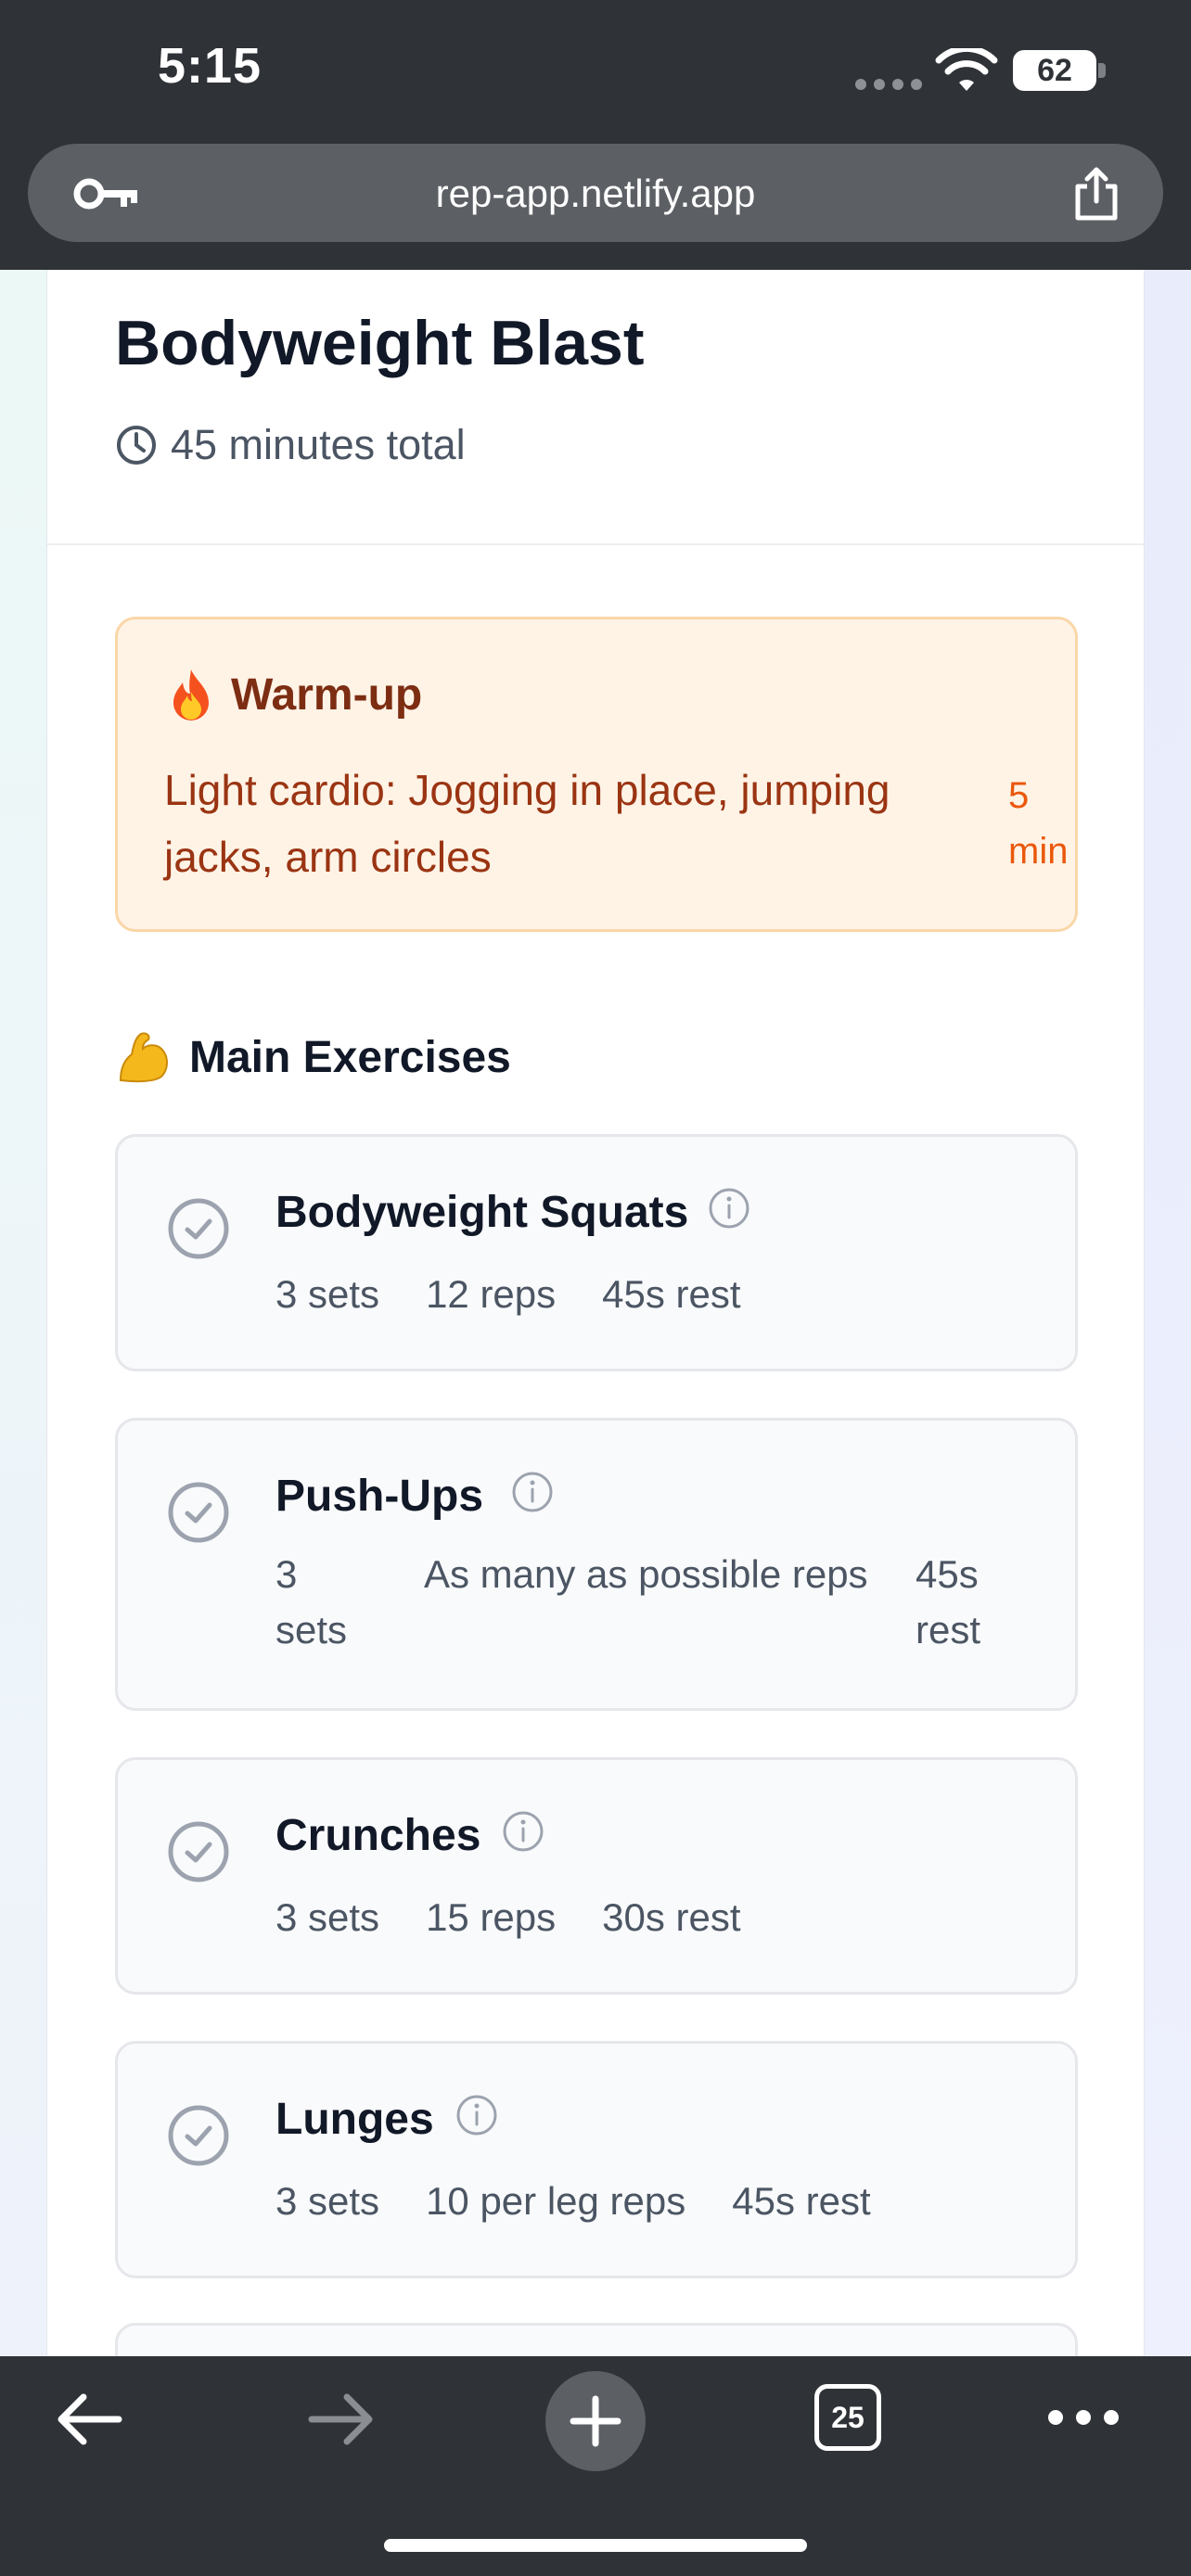 The height and width of the screenshot is (2576, 1191). I want to click on address-bar: rep-app.netlify.app, so click(595, 193).